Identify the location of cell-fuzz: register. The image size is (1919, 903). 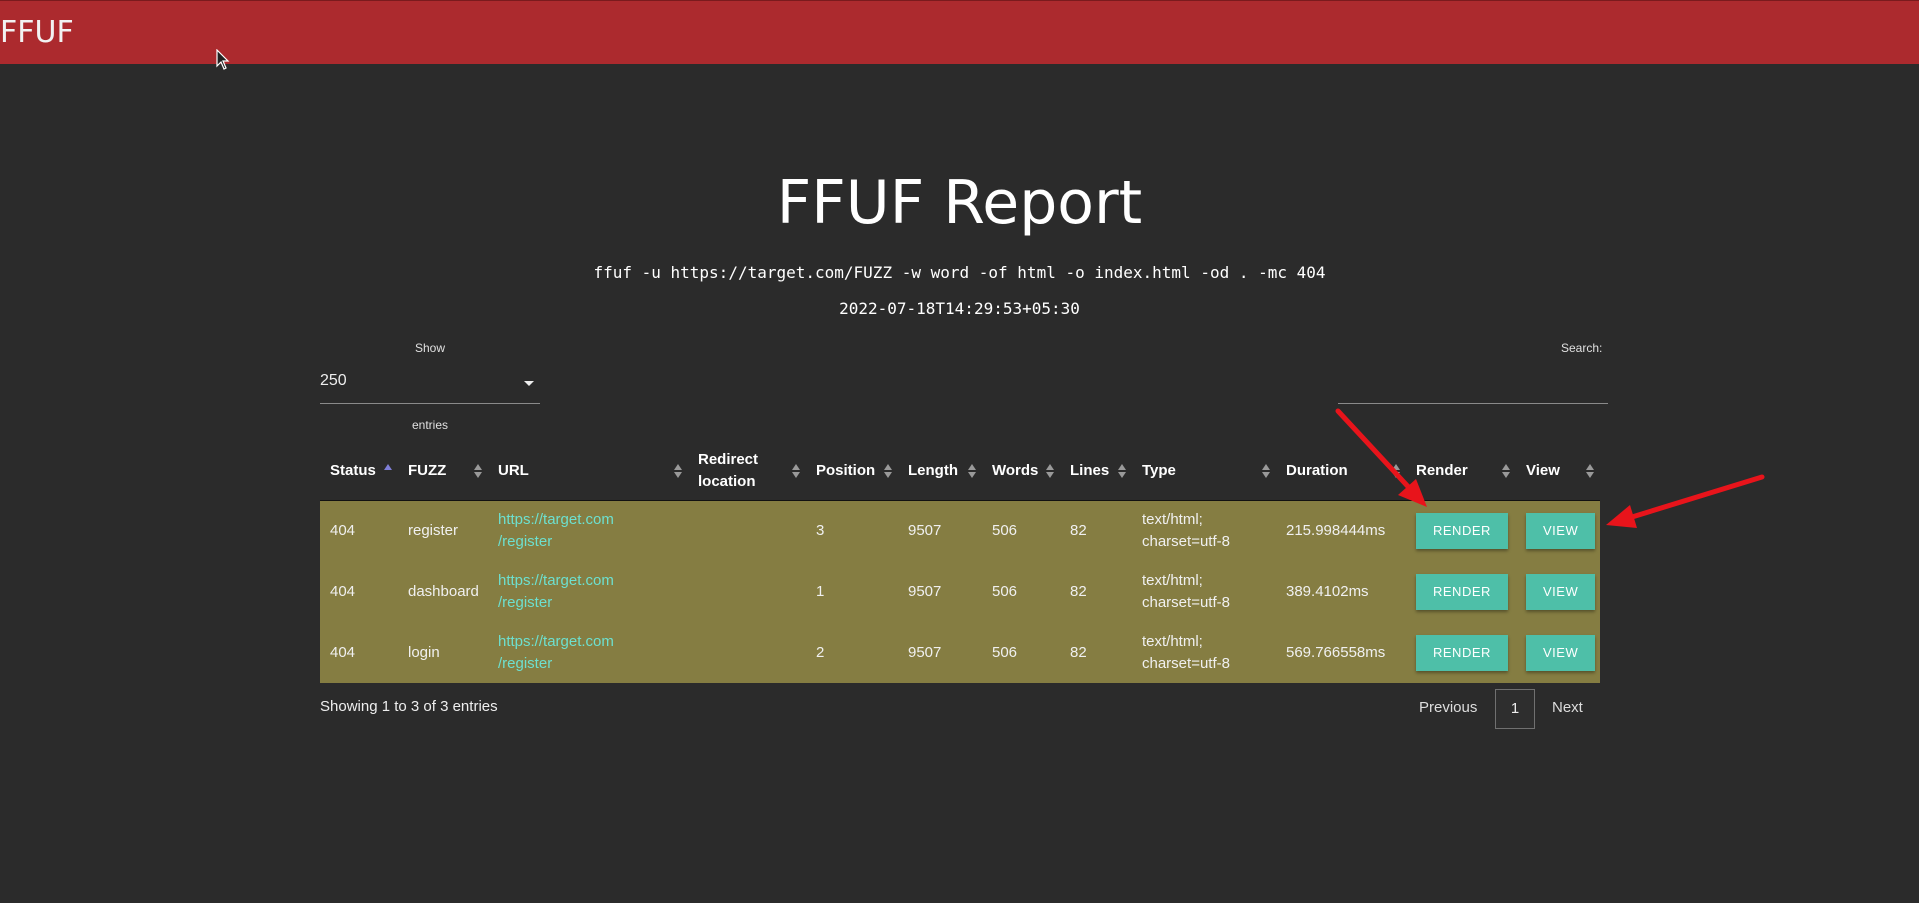
(433, 530).